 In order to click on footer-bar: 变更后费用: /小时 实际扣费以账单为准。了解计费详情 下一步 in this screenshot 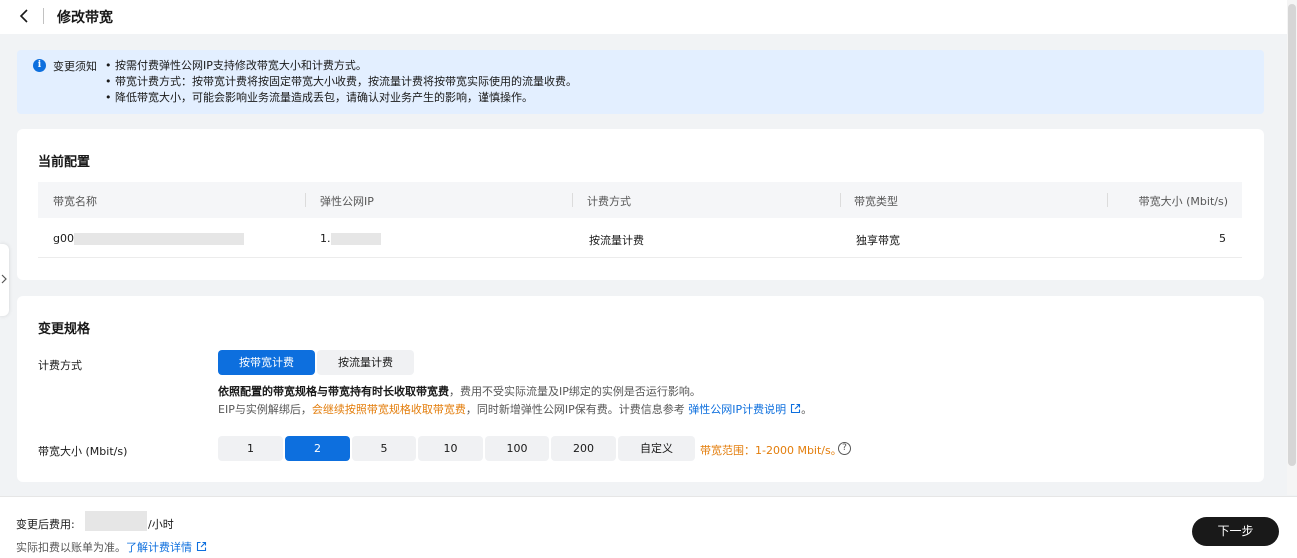, I will do `click(648, 527)`.